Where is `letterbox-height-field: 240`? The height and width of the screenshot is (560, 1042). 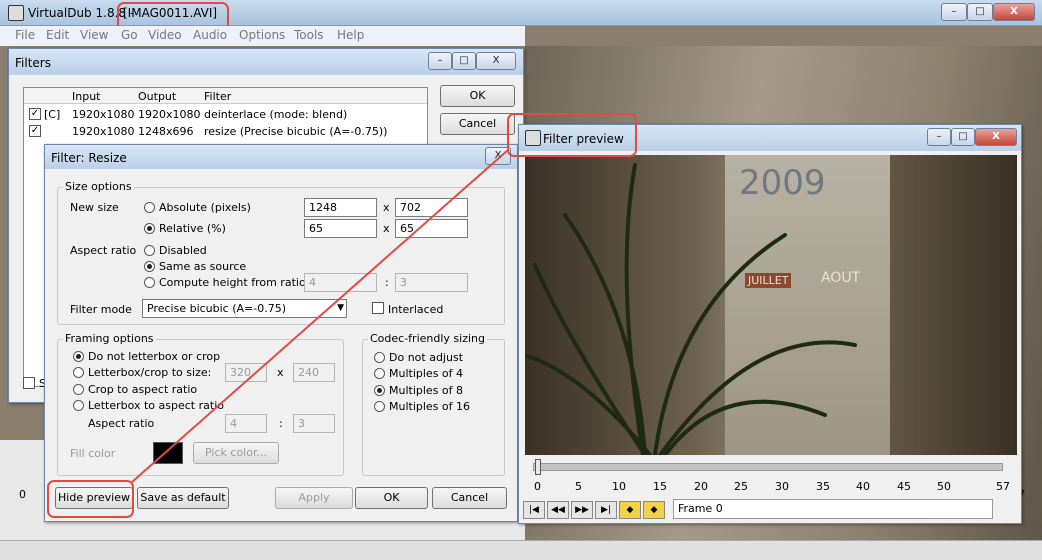 letterbox-height-field: 240 is located at coordinates (314, 372).